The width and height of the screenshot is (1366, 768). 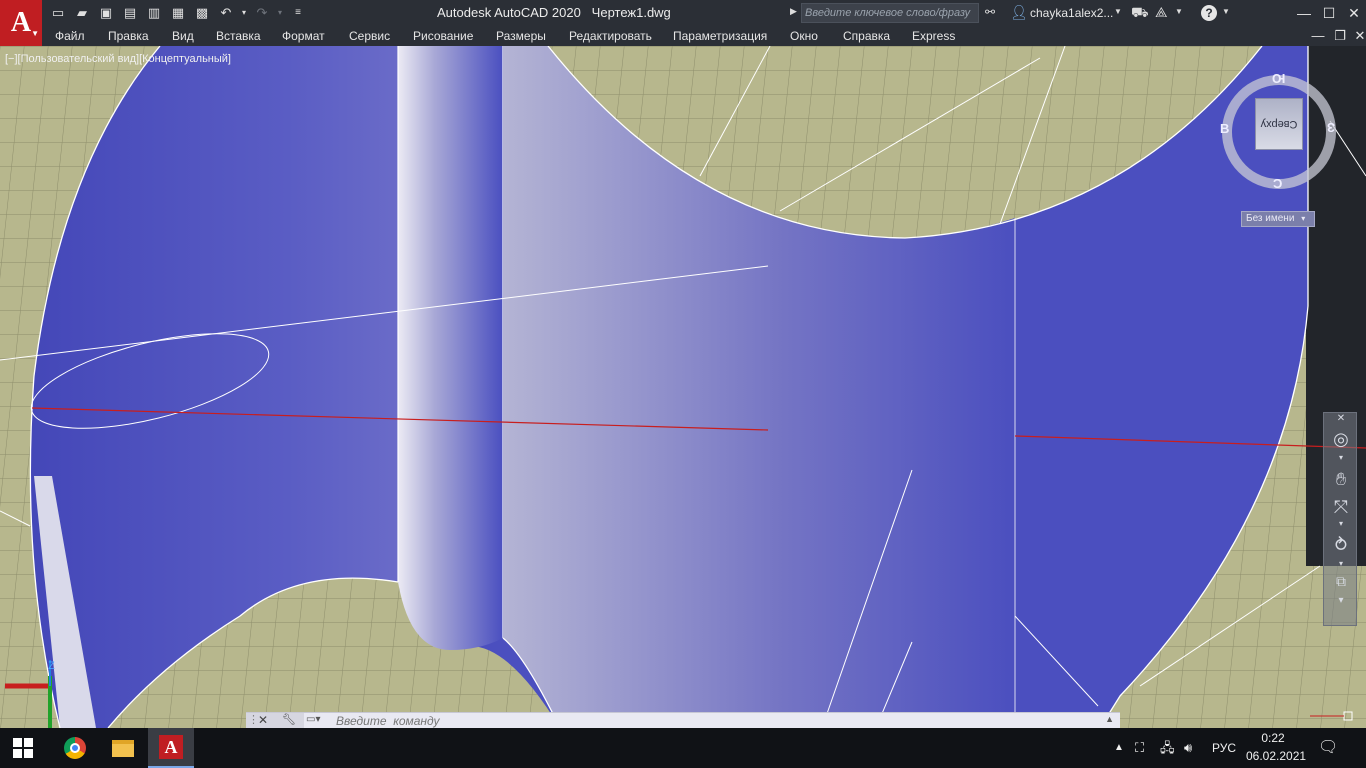 What do you see at coordinates (1188, 748) in the screenshot?
I see `tray-volume-icon: 🔊︎` at bounding box center [1188, 748].